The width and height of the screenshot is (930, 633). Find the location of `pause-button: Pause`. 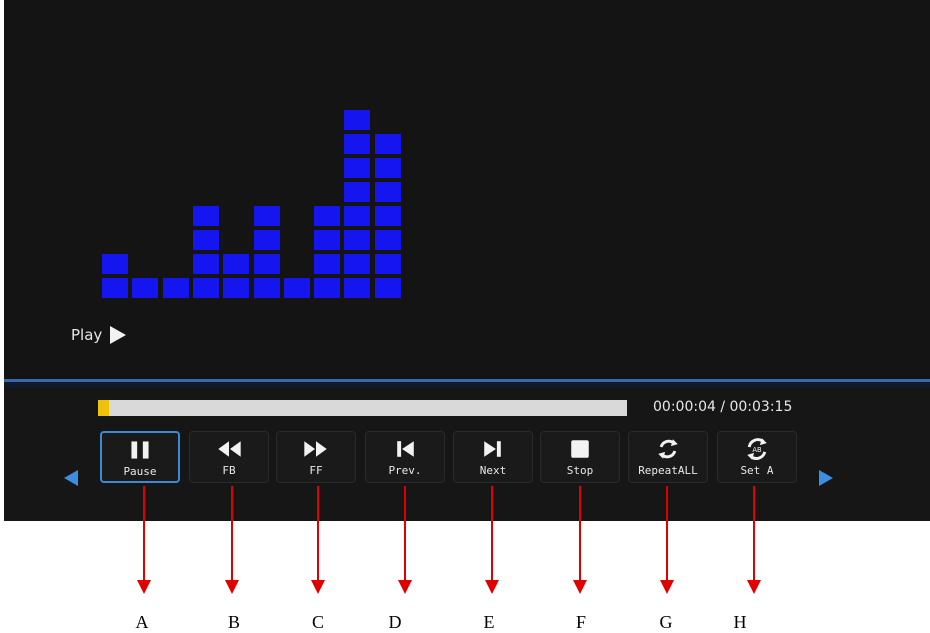

pause-button: Pause is located at coordinates (140, 457).